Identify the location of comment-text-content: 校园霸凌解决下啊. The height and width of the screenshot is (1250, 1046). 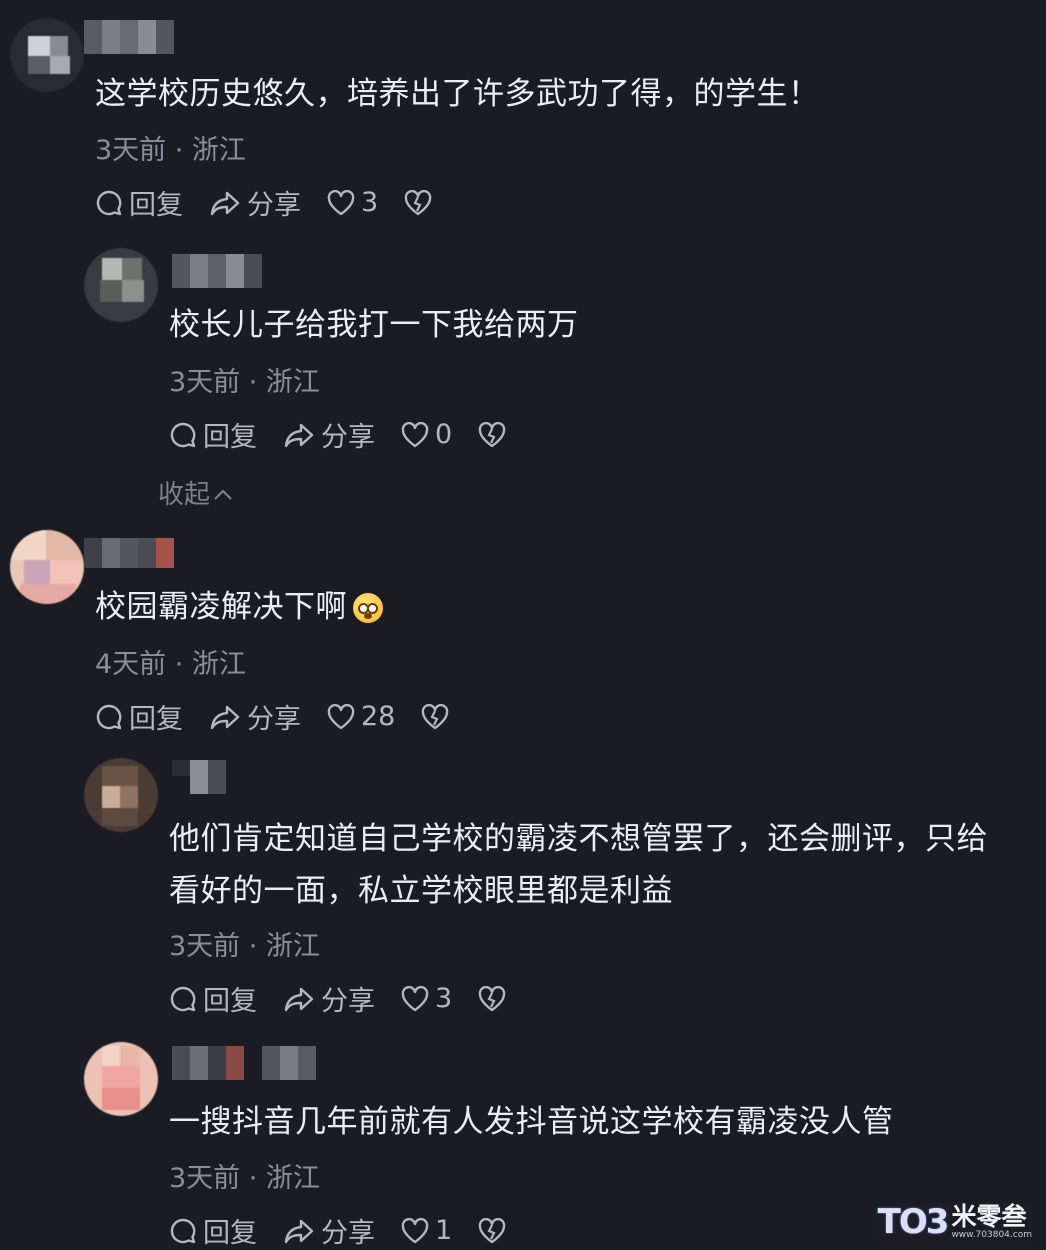
(221, 607).